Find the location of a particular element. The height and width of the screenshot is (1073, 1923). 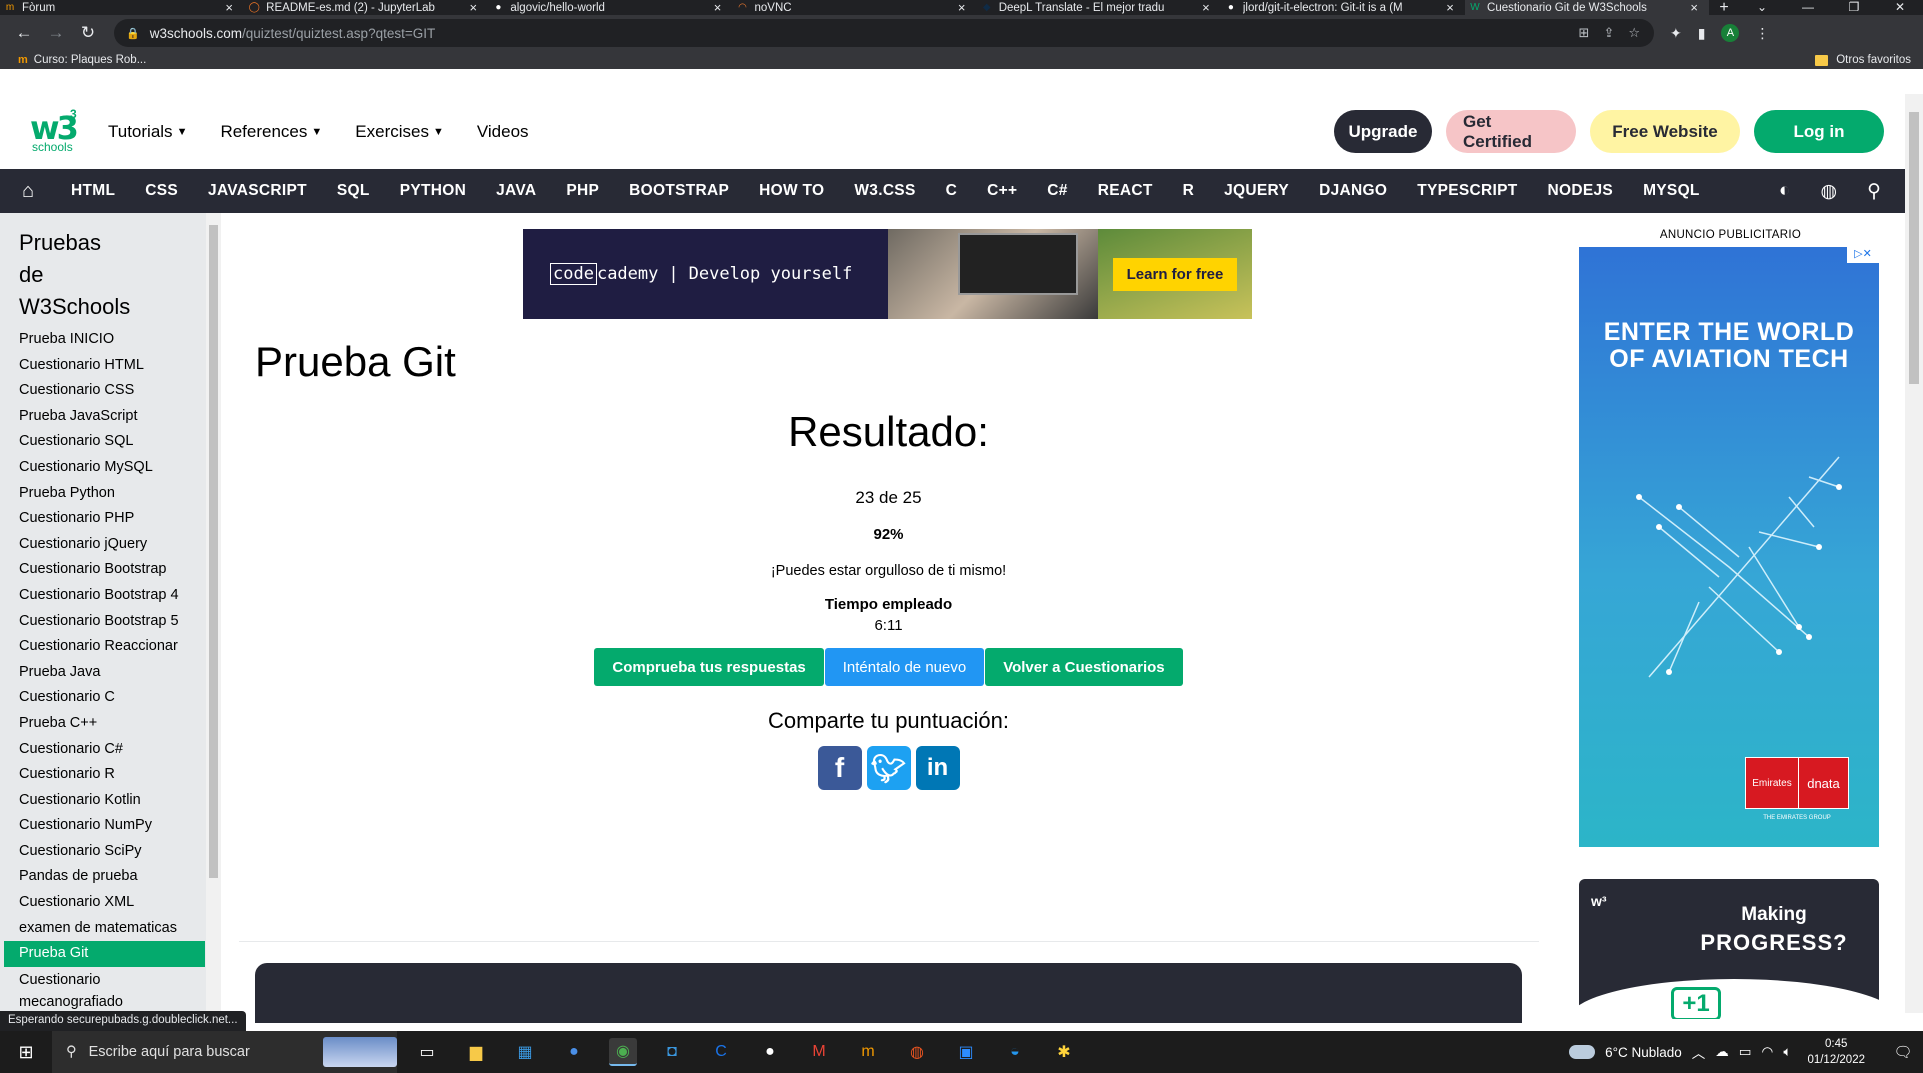

browser-tab: ◆ DeepL Translate - El mejor tradu × is located at coordinates (1099, 7).